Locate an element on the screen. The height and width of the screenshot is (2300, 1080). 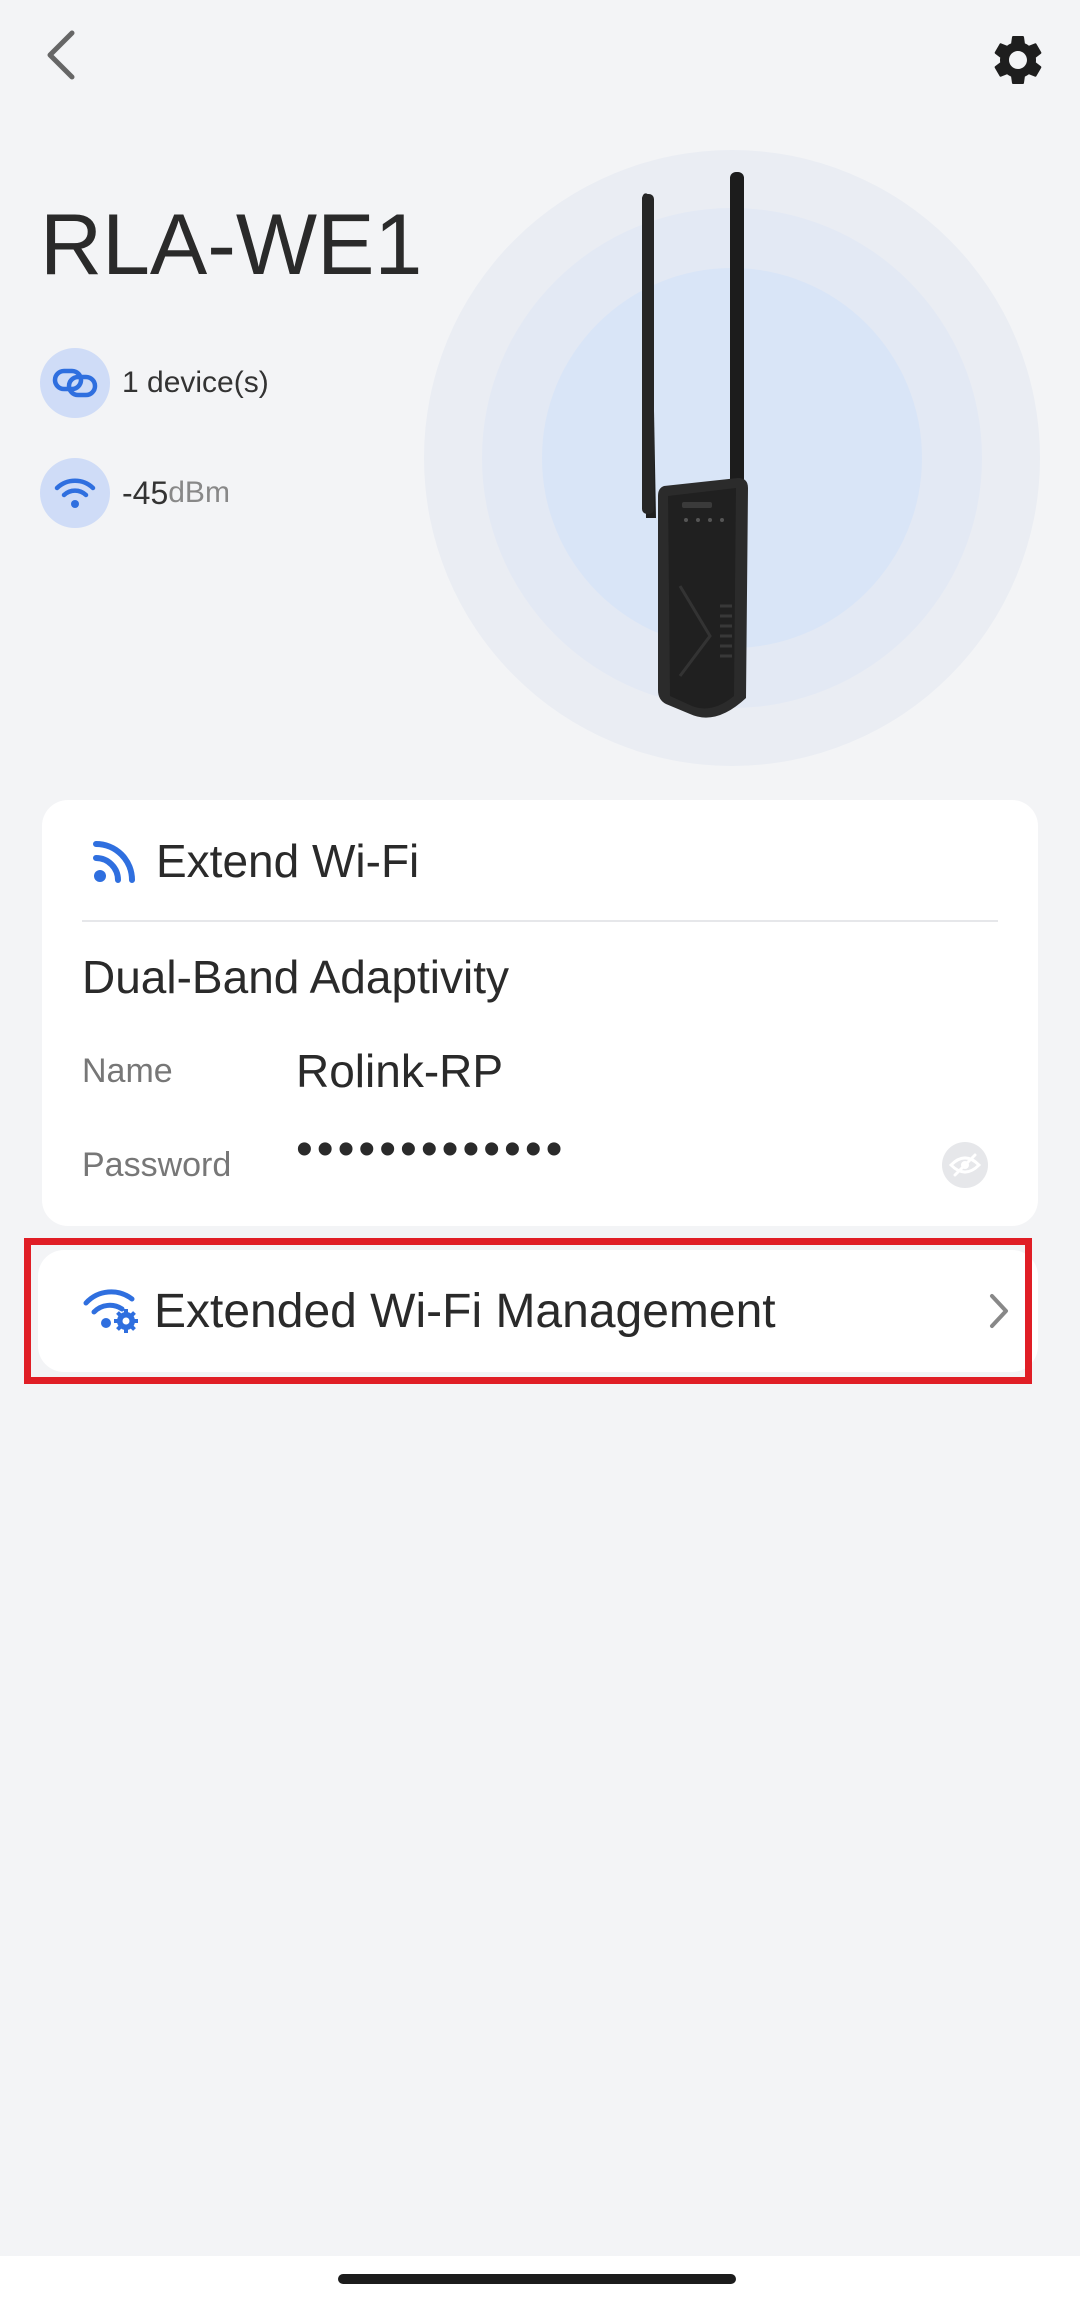
chevron-left-icon is located at coordinates (61, 55).